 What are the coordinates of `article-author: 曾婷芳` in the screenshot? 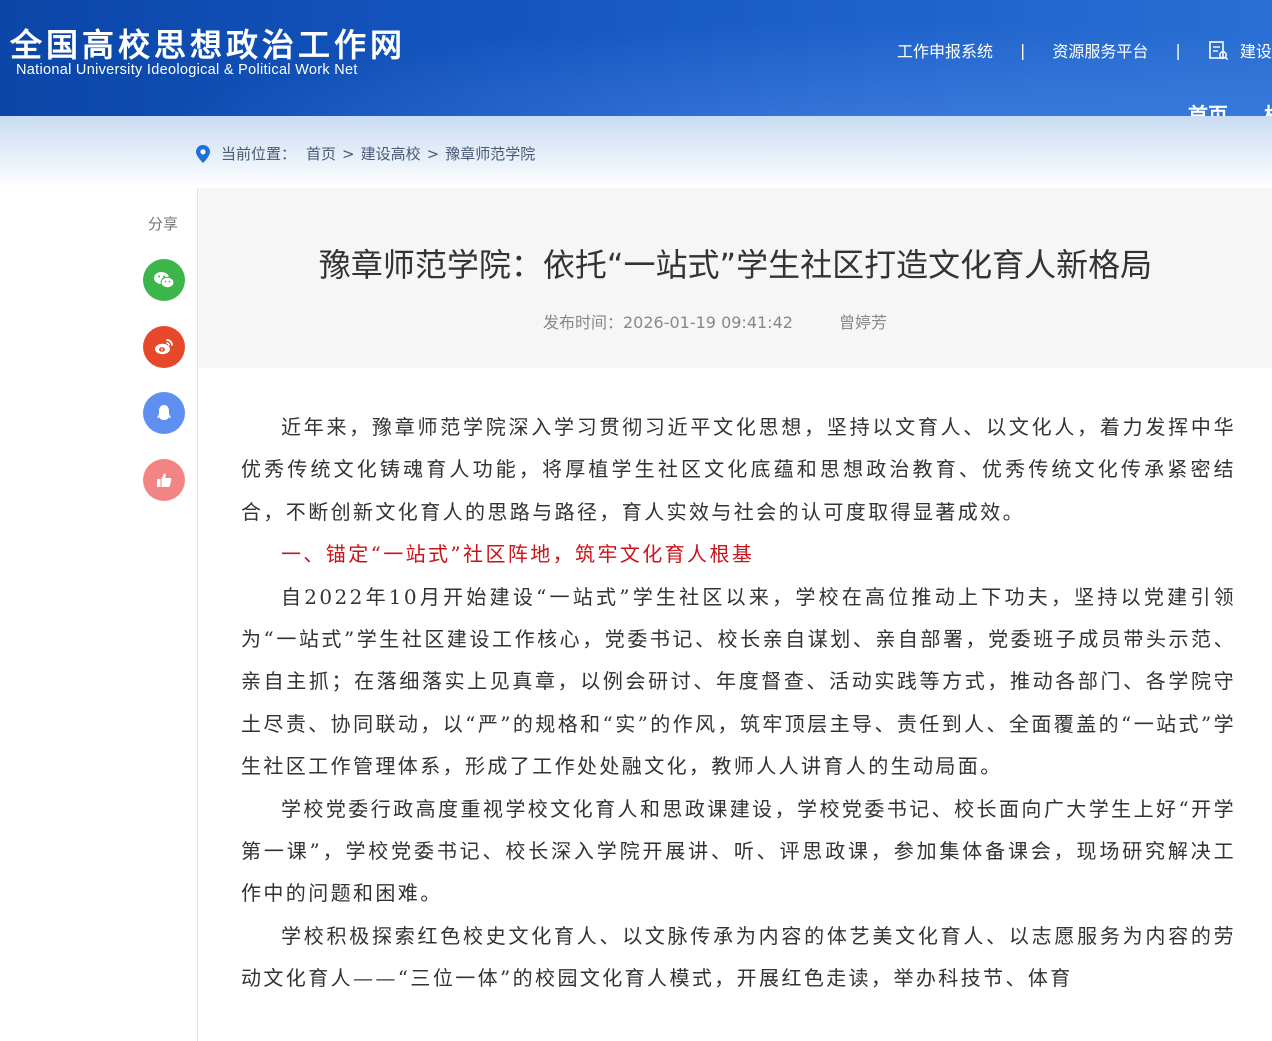 It's located at (862, 322).